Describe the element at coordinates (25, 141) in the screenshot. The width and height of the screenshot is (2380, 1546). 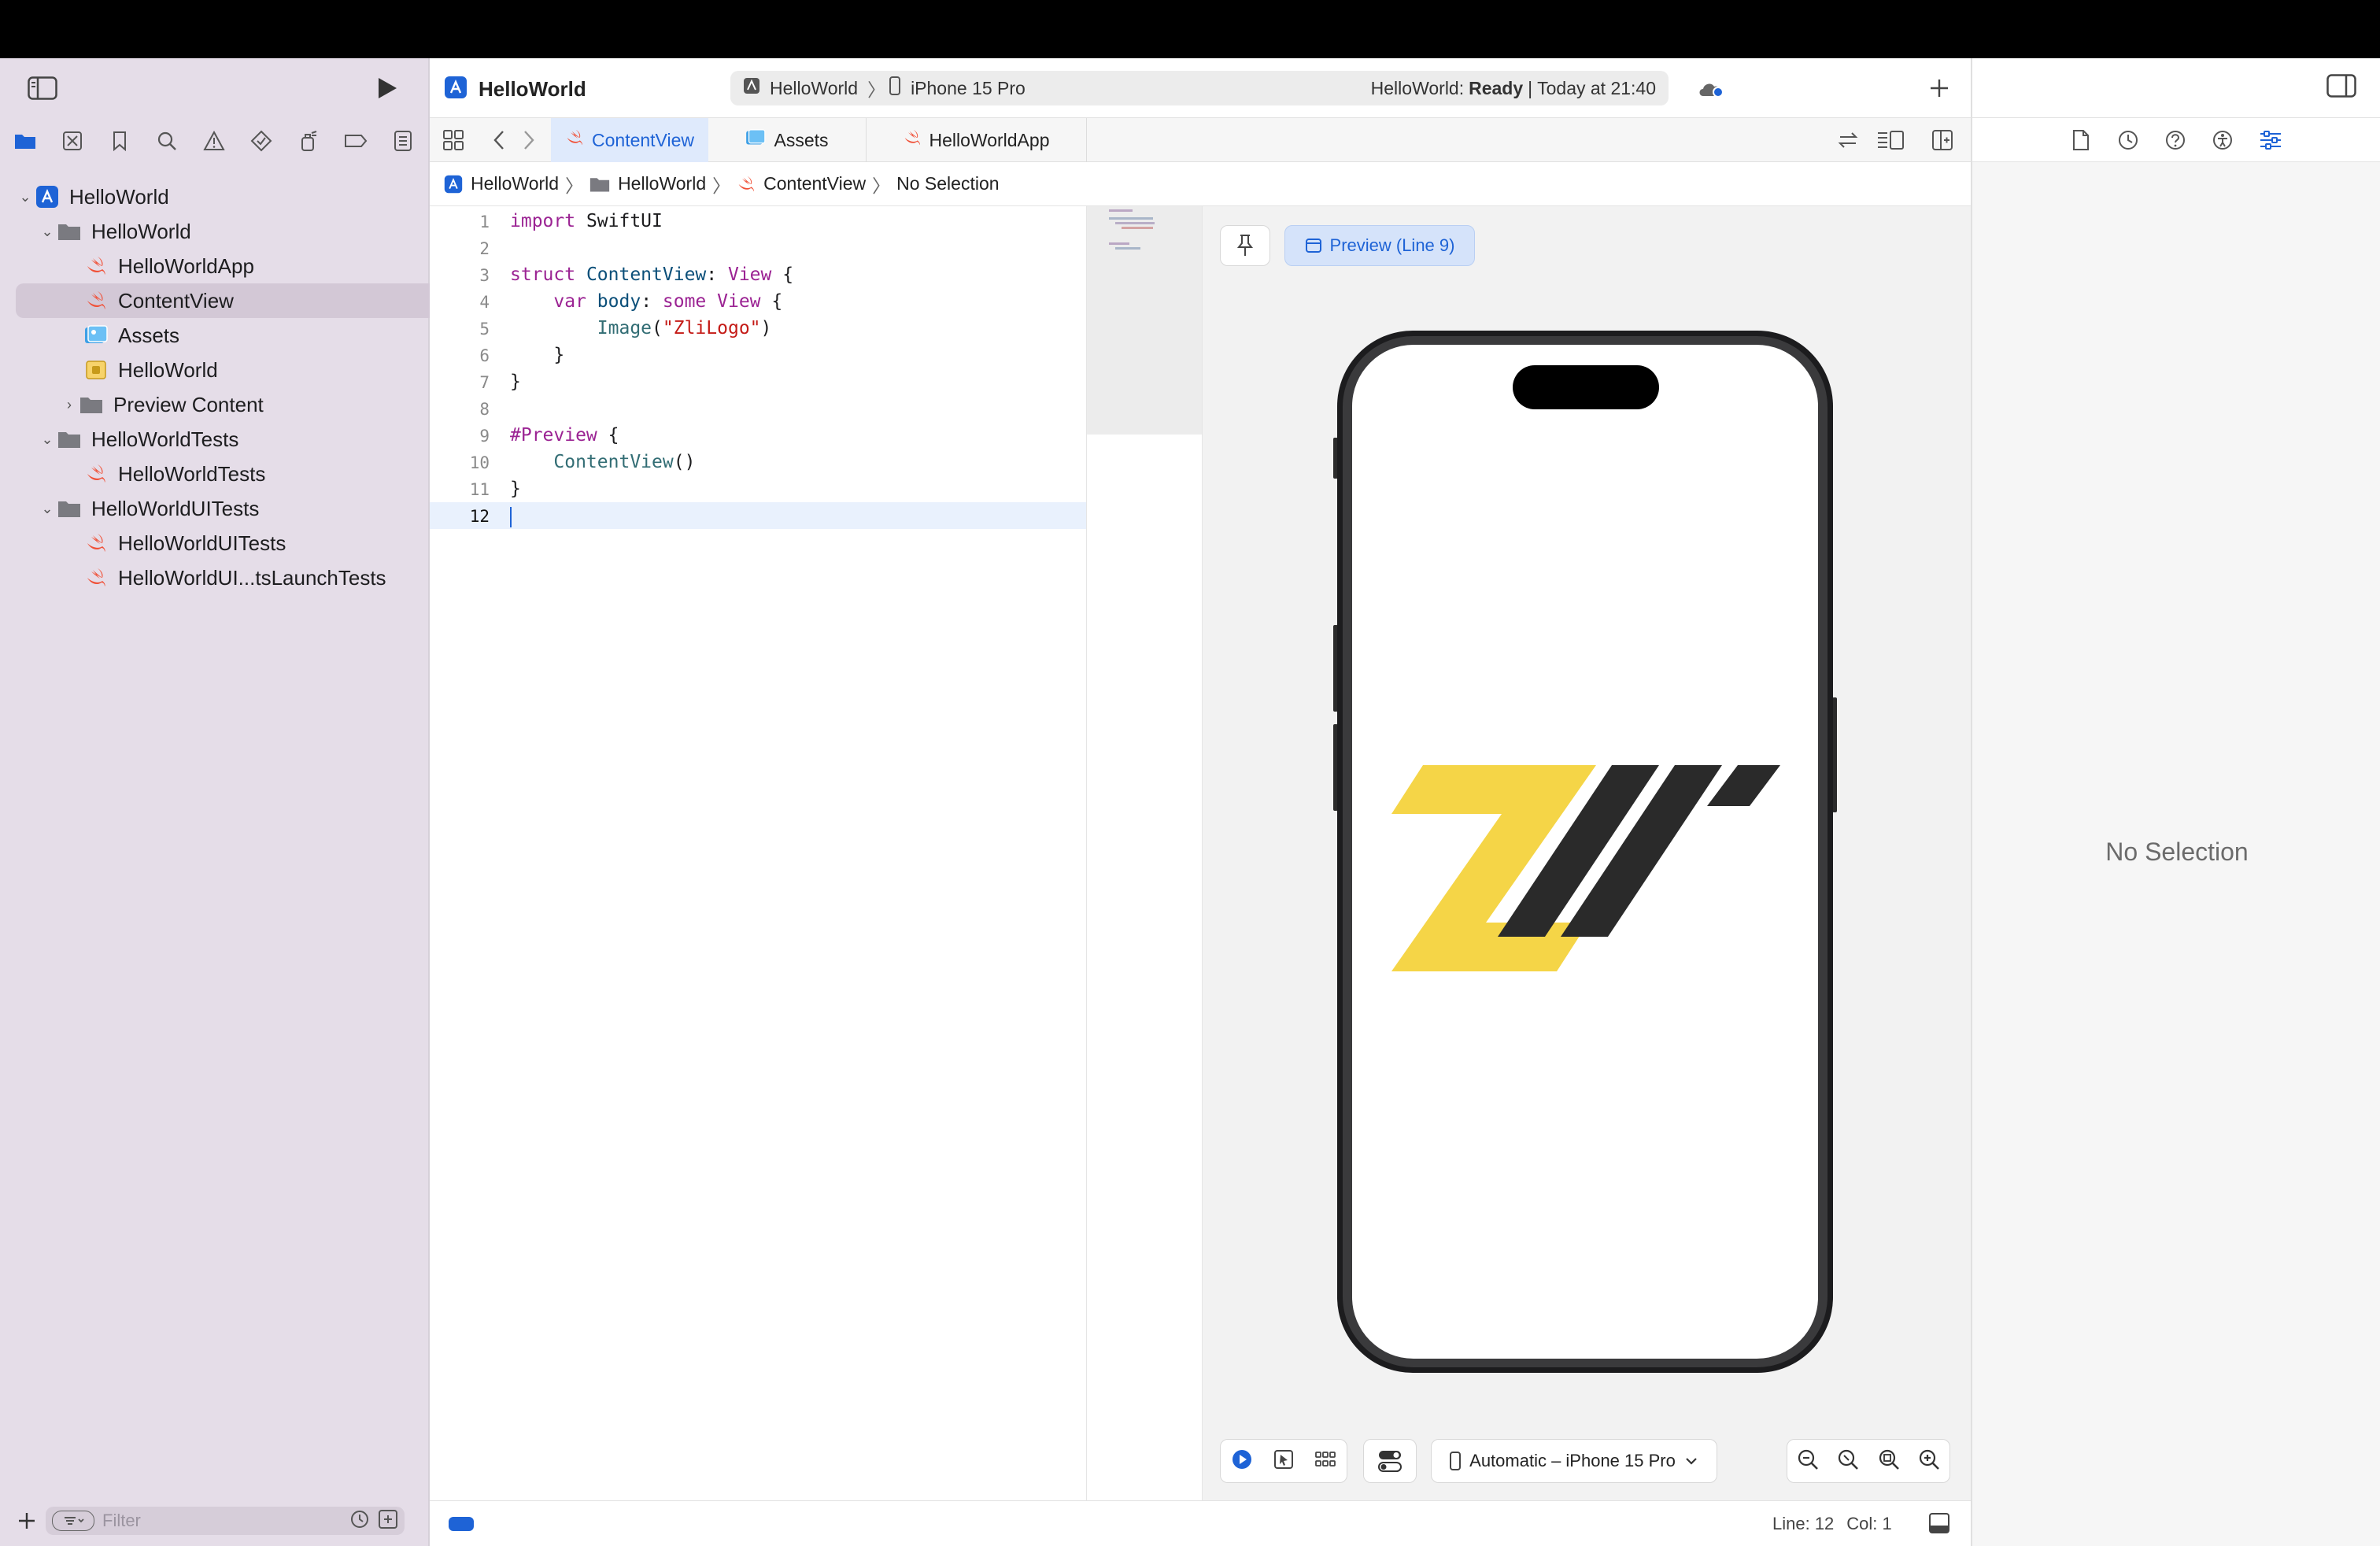
I see `folder-navigator-icon` at that location.